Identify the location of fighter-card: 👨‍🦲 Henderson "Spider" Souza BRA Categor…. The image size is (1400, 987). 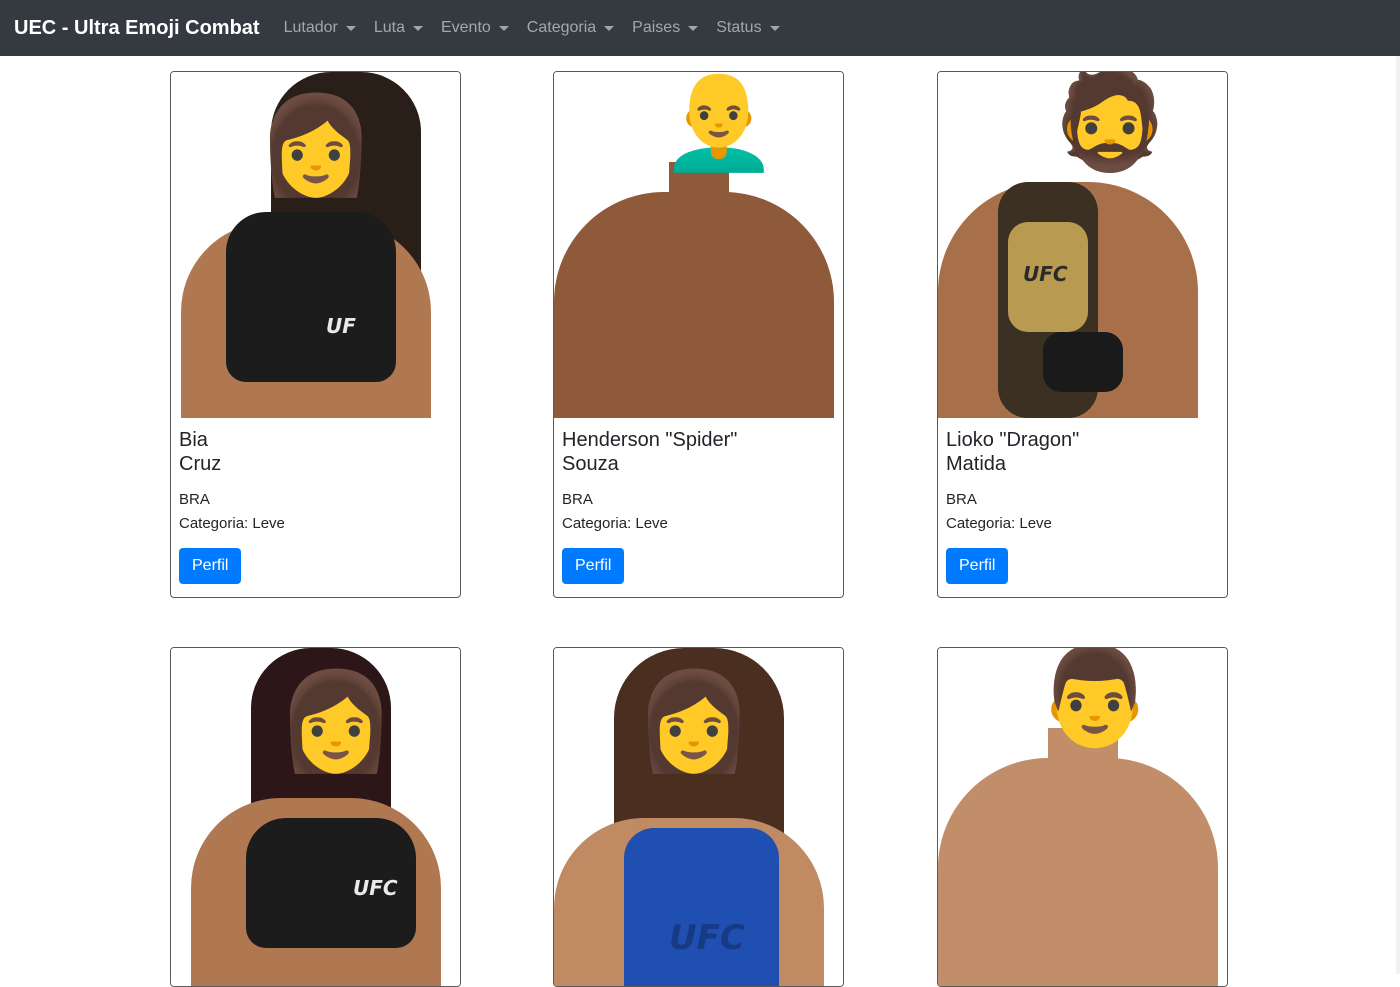
(698, 334).